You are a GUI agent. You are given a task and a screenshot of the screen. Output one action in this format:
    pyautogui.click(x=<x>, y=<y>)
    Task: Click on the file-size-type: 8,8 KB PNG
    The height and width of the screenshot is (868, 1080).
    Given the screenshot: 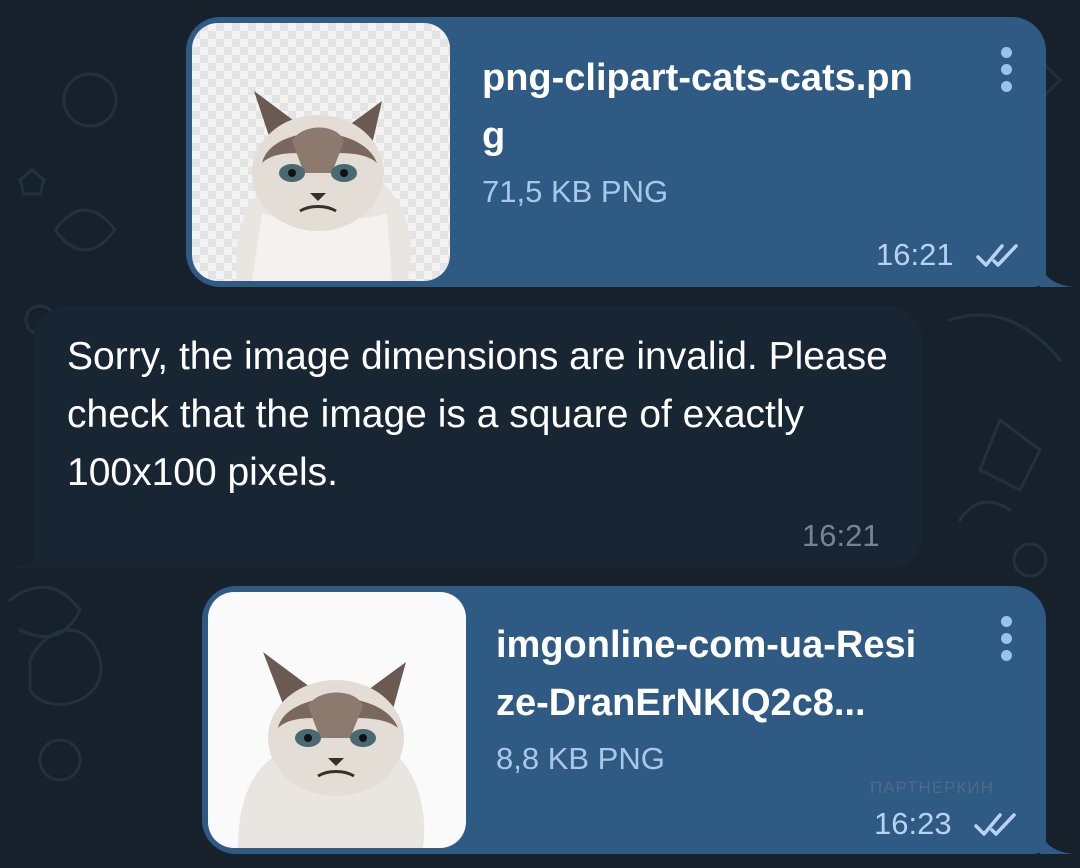 What is the action you would take?
    pyautogui.click(x=580, y=758)
    